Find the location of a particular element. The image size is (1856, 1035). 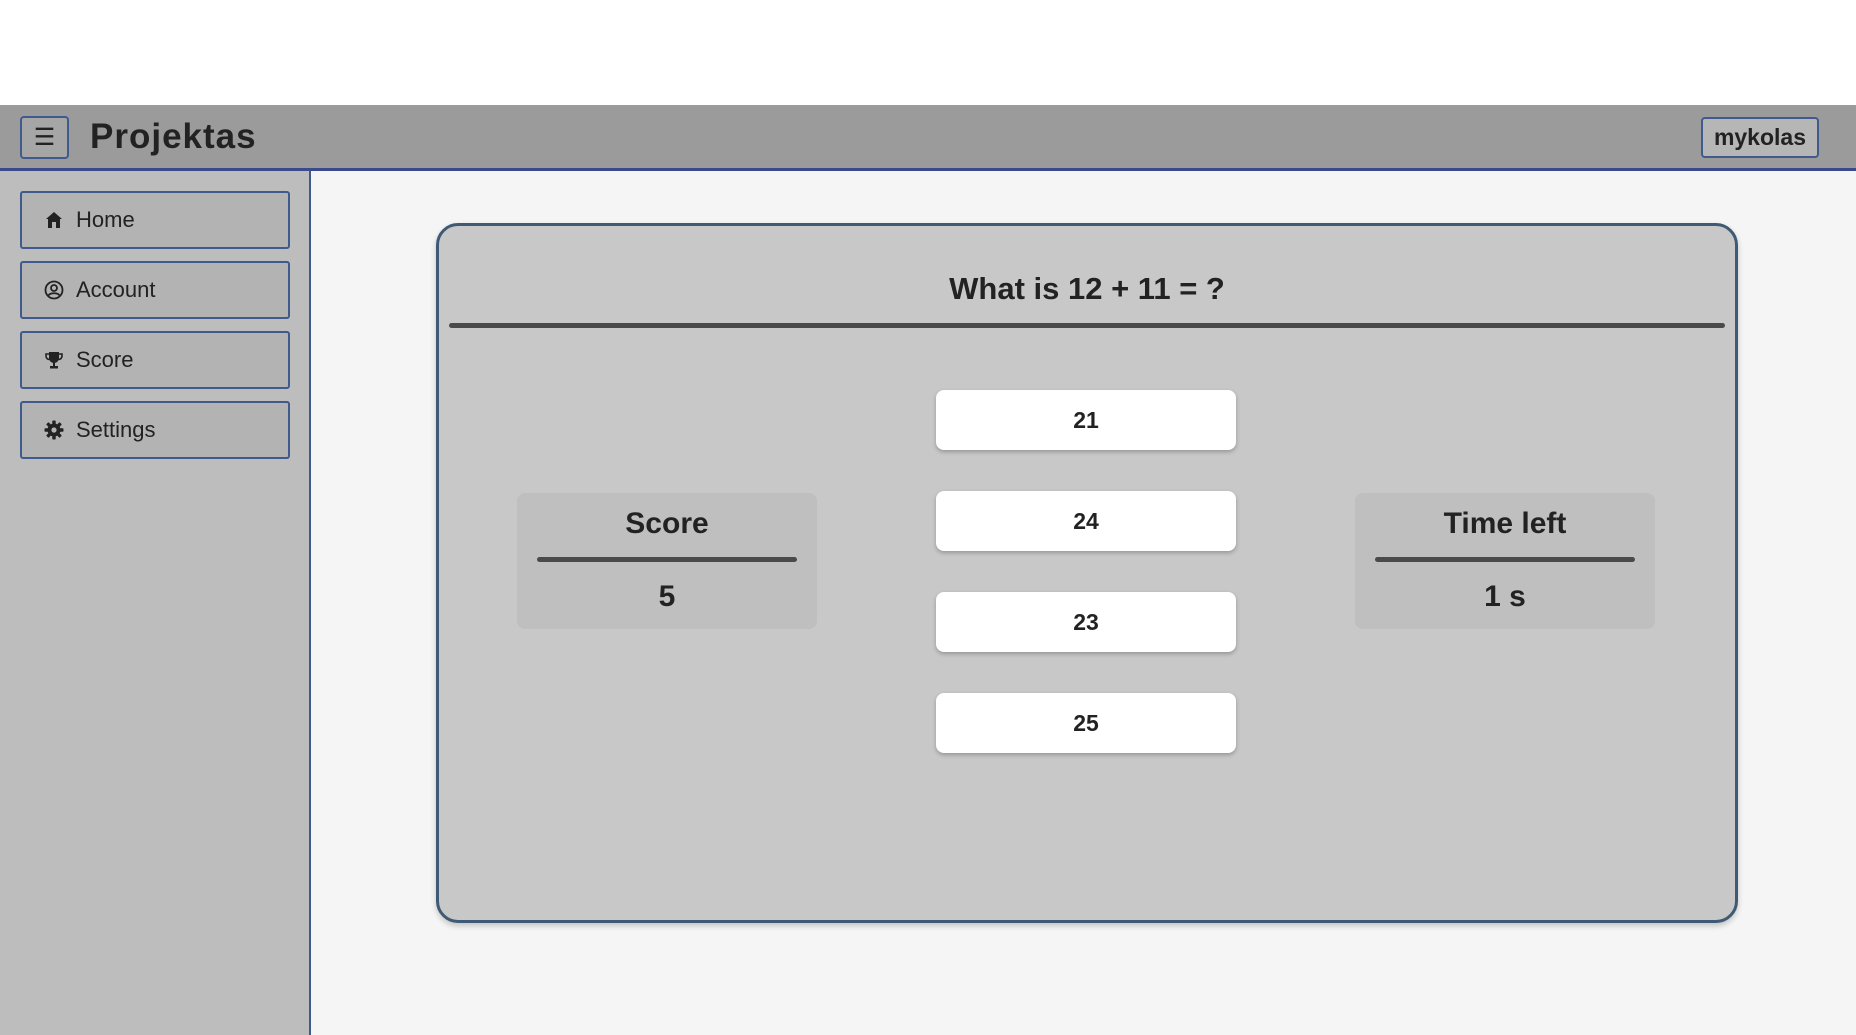

answer-button-4: 25 is located at coordinates (1086, 723).